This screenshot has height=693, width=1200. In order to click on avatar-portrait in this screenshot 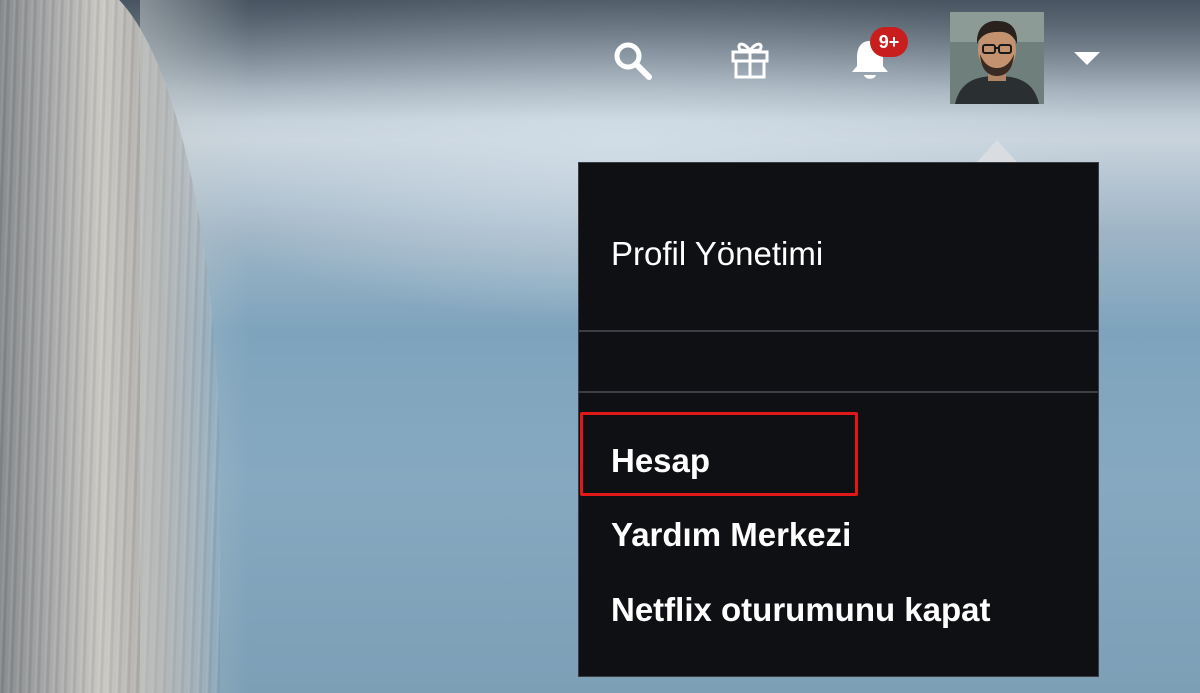, I will do `click(997, 58)`.